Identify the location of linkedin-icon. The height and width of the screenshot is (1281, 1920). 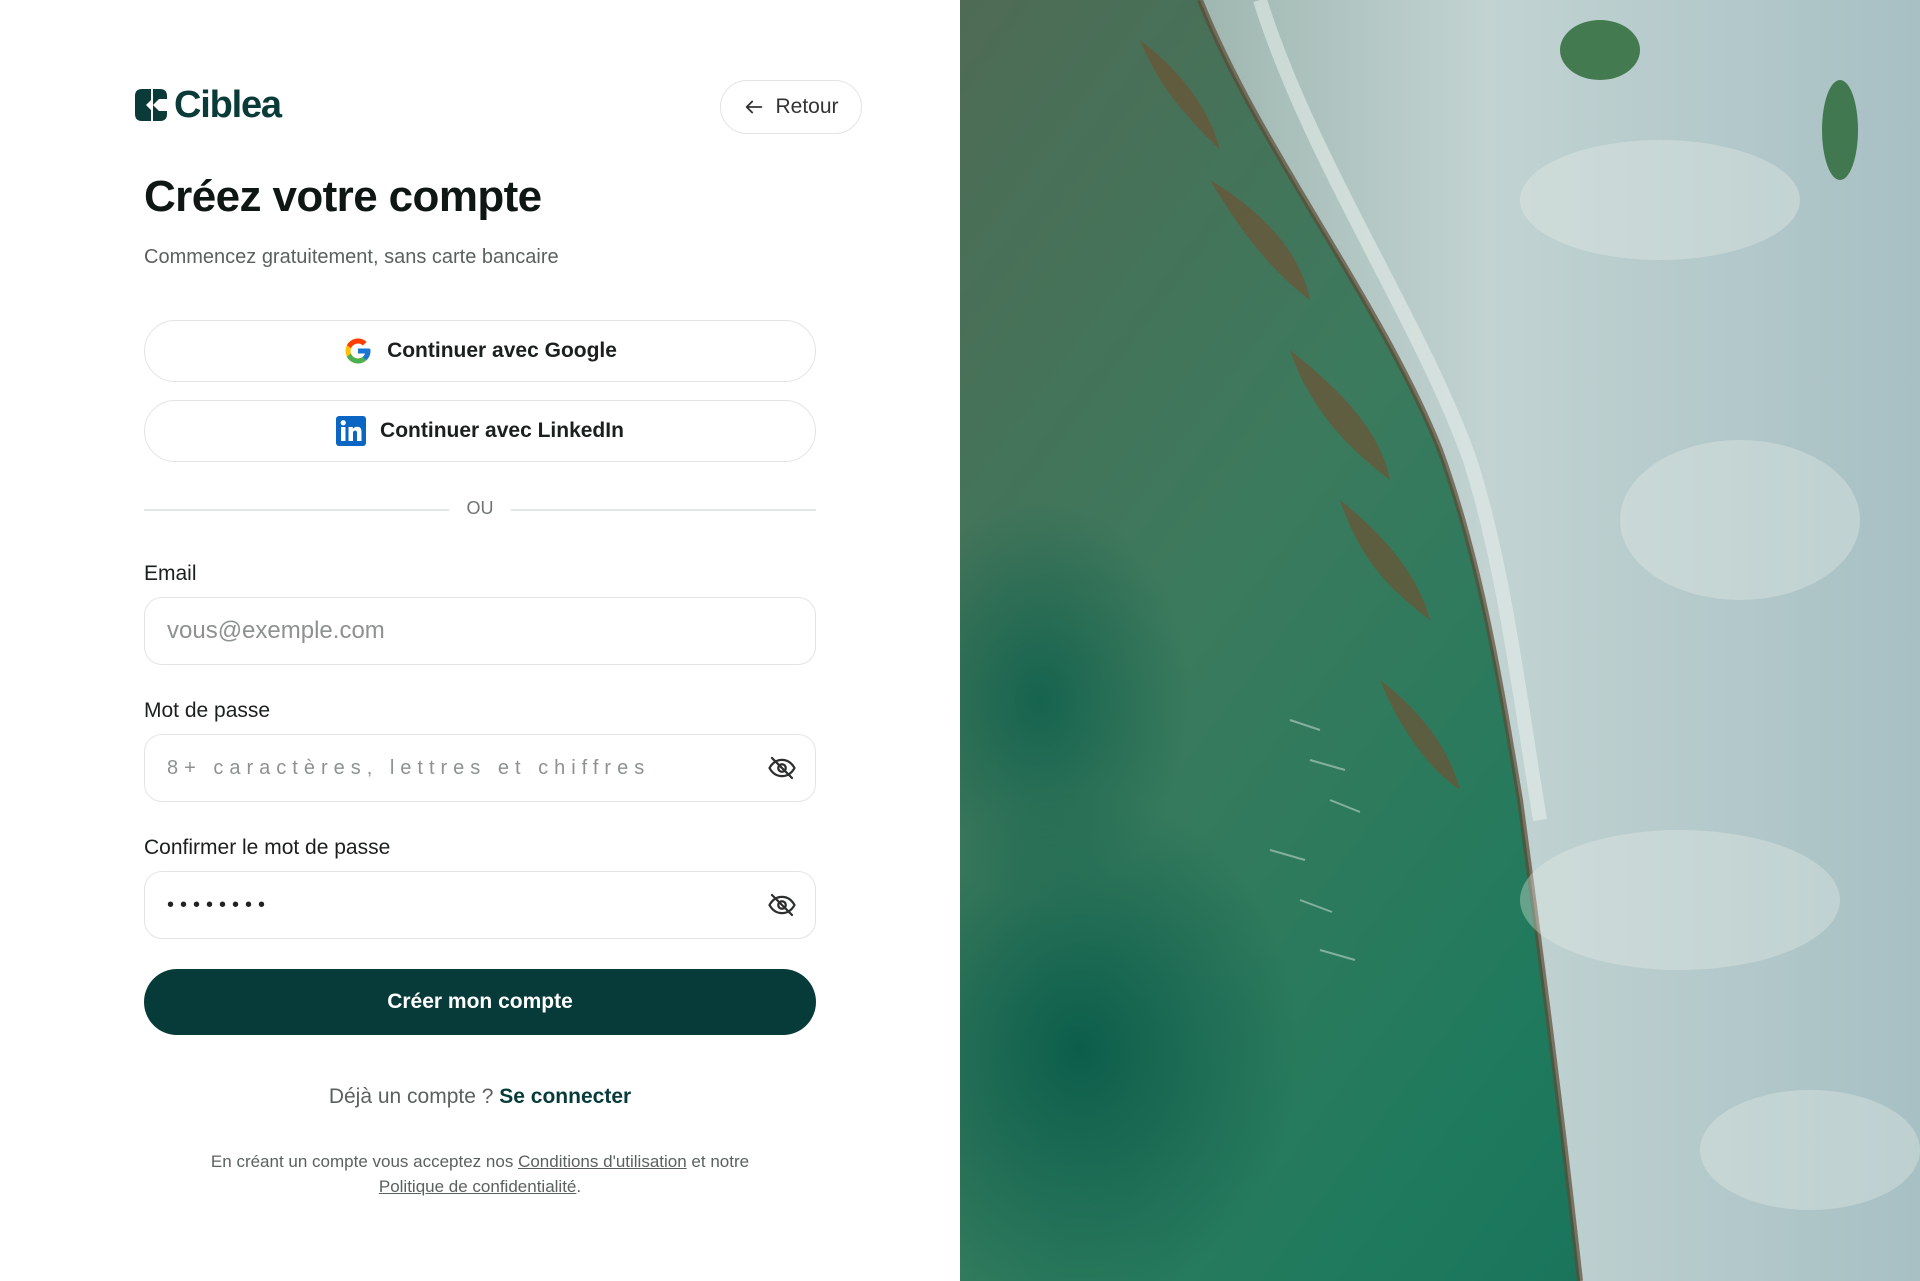
(351, 431).